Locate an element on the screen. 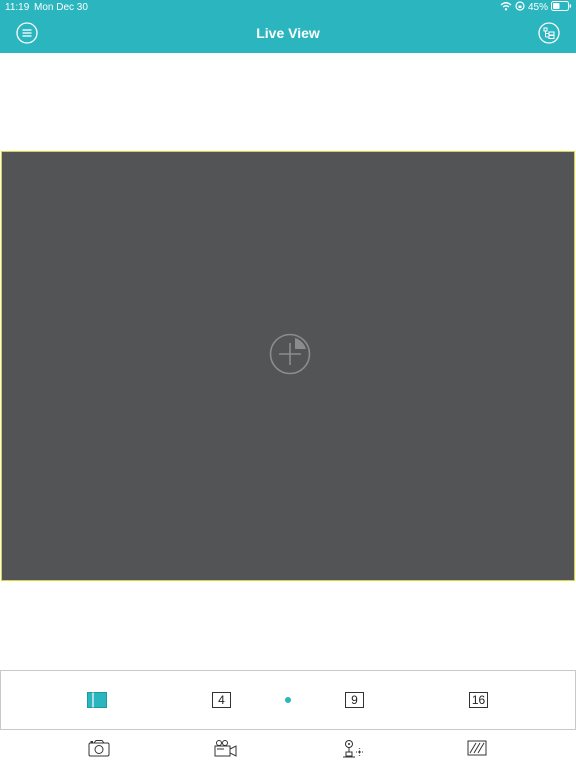  add-camera-button is located at coordinates (290, 354).